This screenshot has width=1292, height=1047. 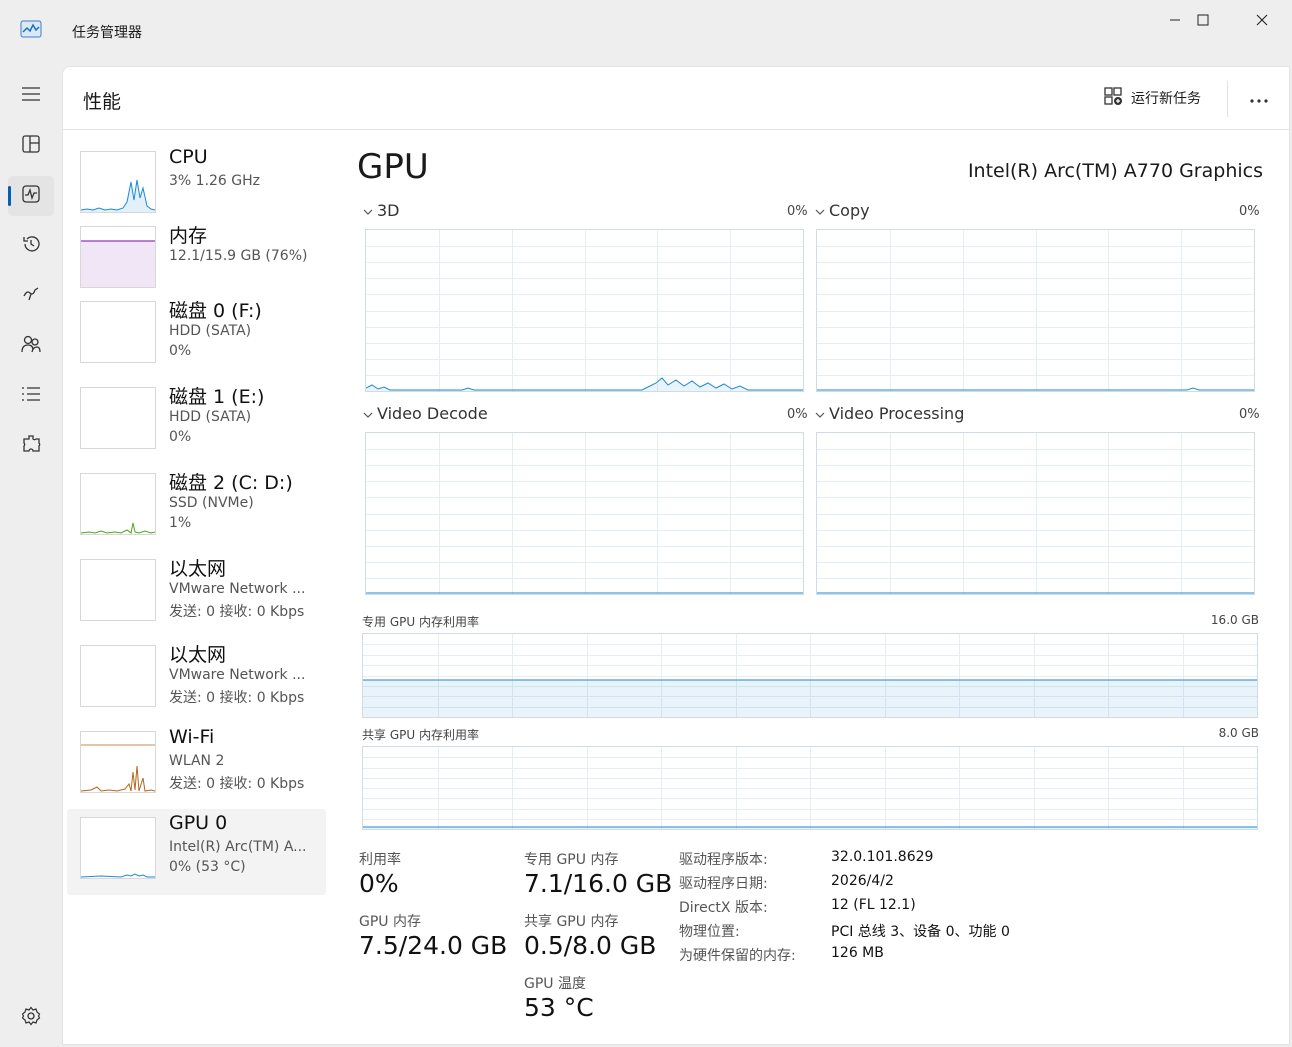 What do you see at coordinates (198, 823) in the screenshot?
I see `device-name: GPU 0` at bounding box center [198, 823].